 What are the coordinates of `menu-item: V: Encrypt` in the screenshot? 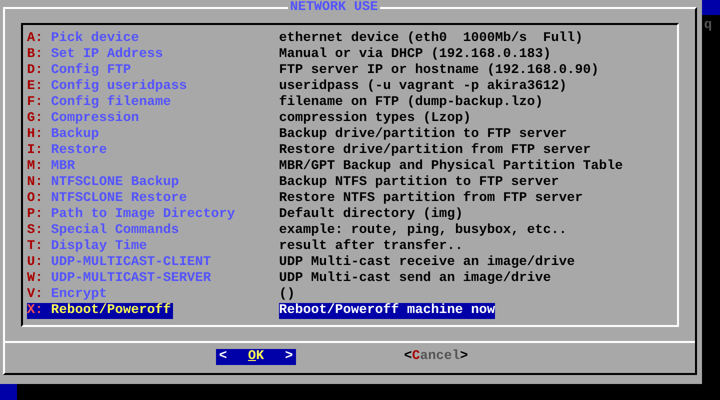 It's located at (153, 295).